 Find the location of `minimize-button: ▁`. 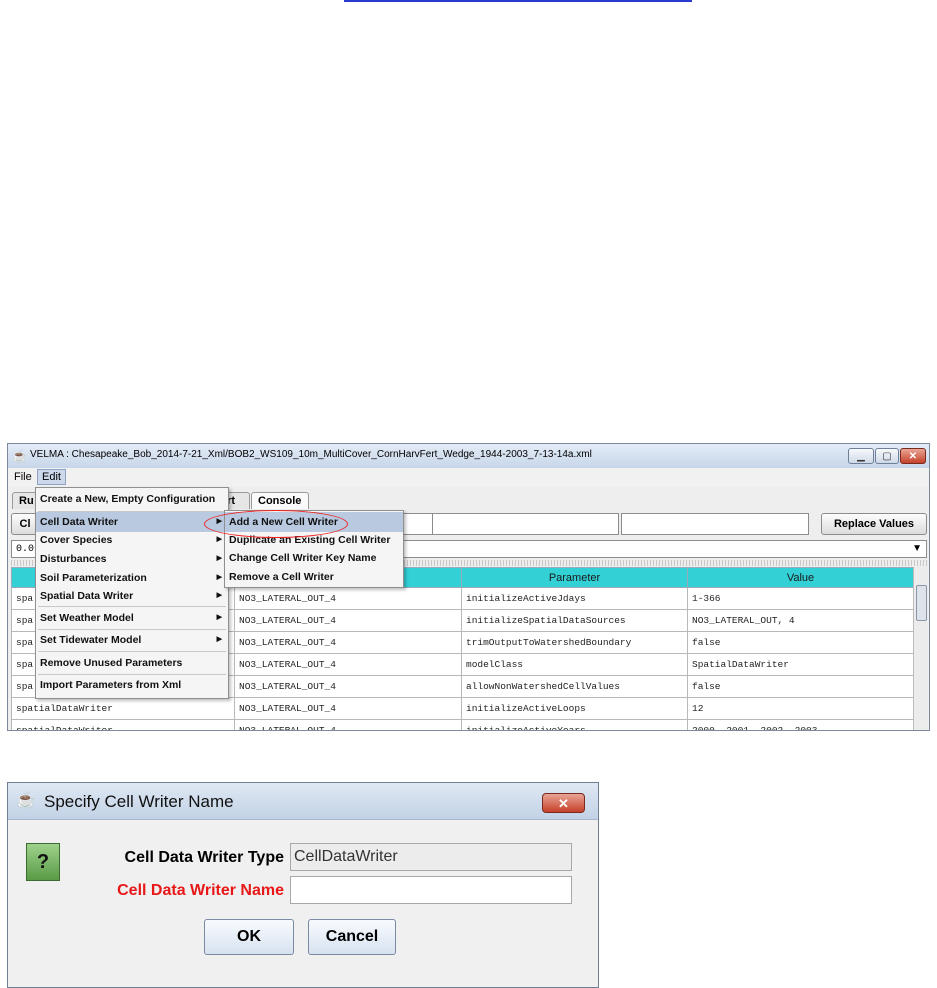

minimize-button: ▁ is located at coordinates (861, 456).